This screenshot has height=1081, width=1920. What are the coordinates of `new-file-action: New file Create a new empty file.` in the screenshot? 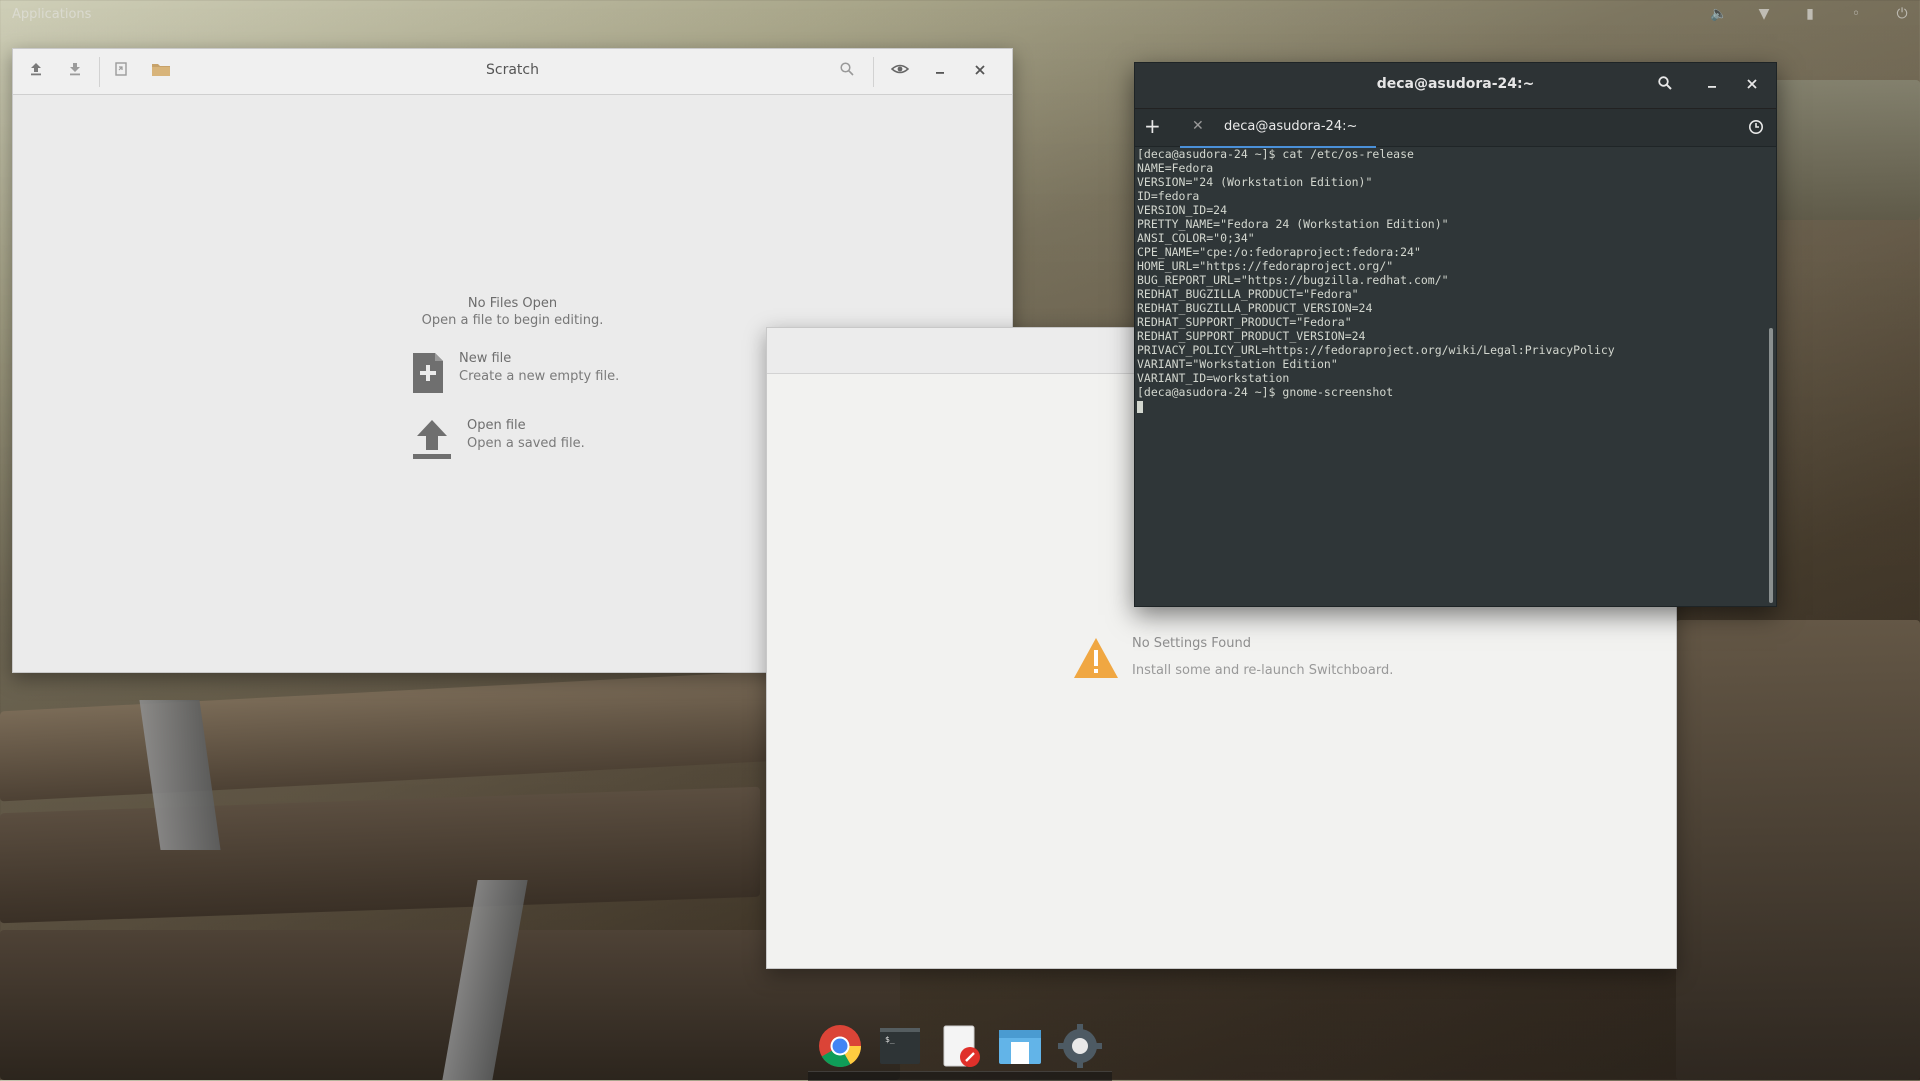 It's located at (515, 375).